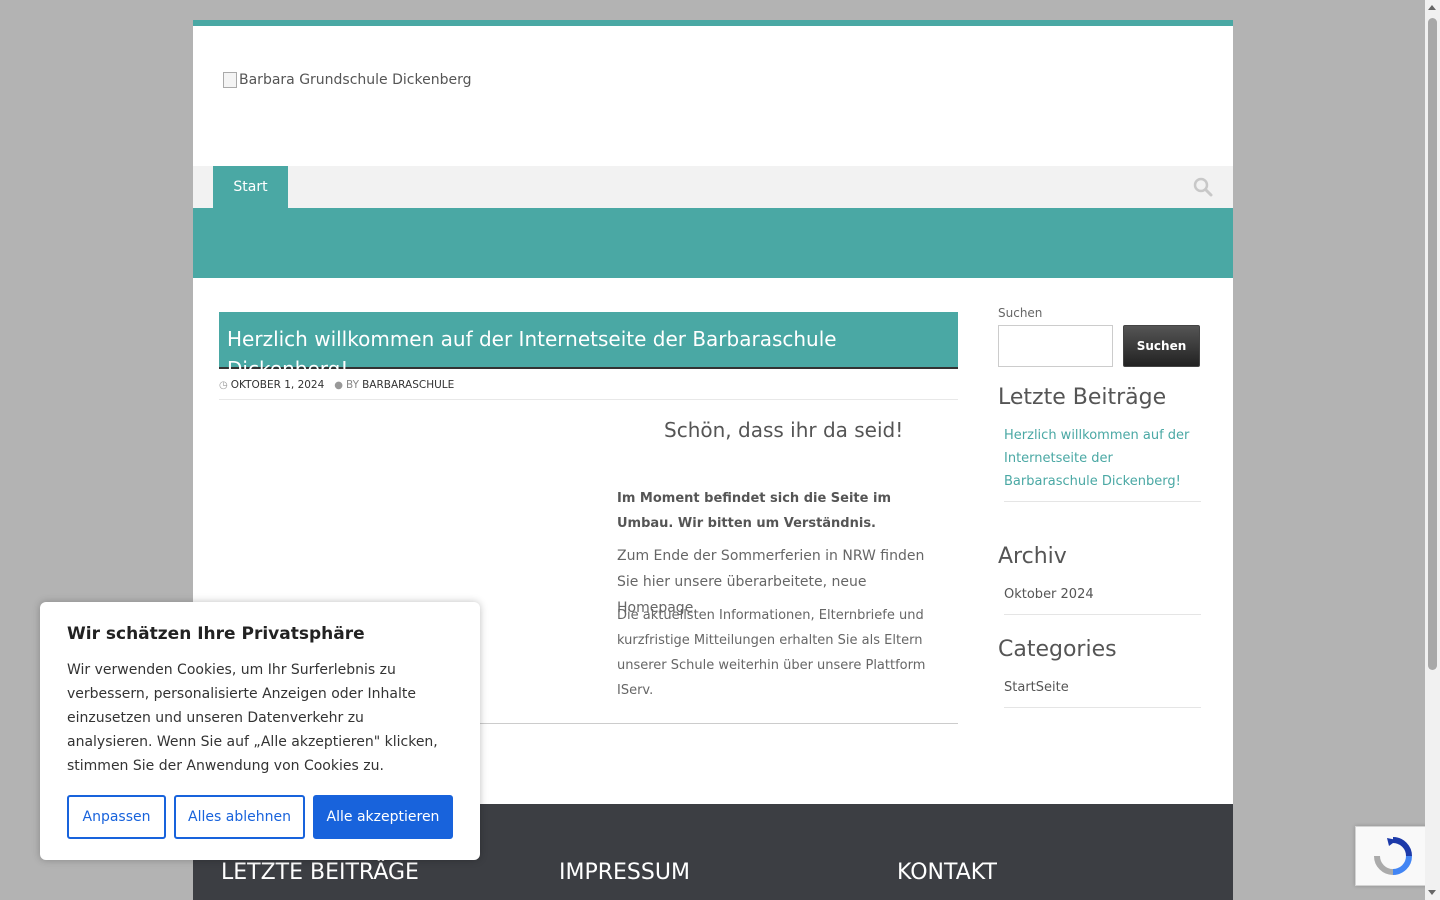 Image resolution: width=1440 pixels, height=900 pixels. I want to click on categories-list: StartSeite, so click(1099, 692).